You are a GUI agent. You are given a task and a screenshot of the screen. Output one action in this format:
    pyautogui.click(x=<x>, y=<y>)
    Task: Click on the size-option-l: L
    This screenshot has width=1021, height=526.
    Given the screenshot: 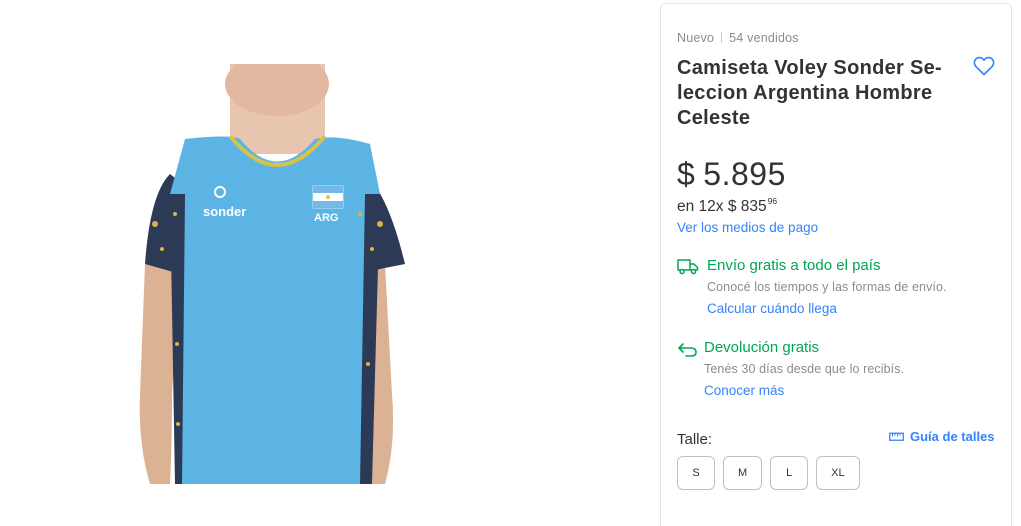 What is the action you would take?
    pyautogui.click(x=789, y=473)
    